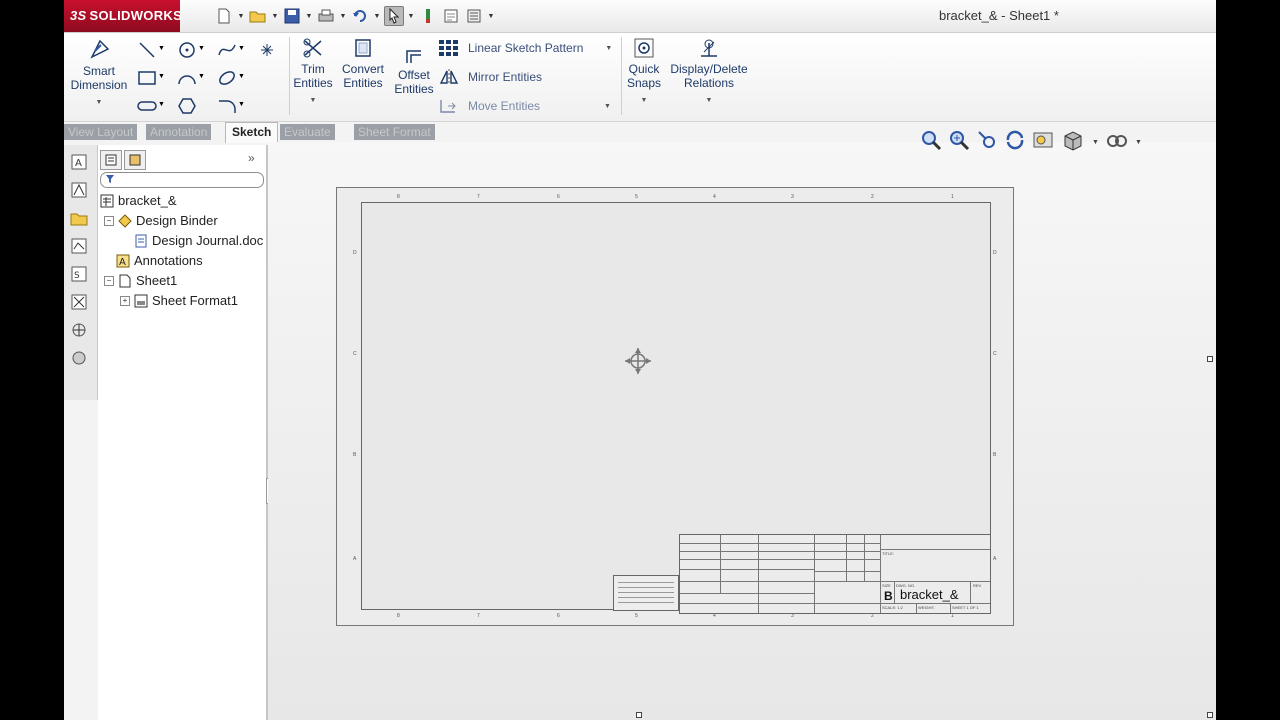 This screenshot has width=1280, height=720. What do you see at coordinates (187, 78) in the screenshot?
I see `arc-icon` at bounding box center [187, 78].